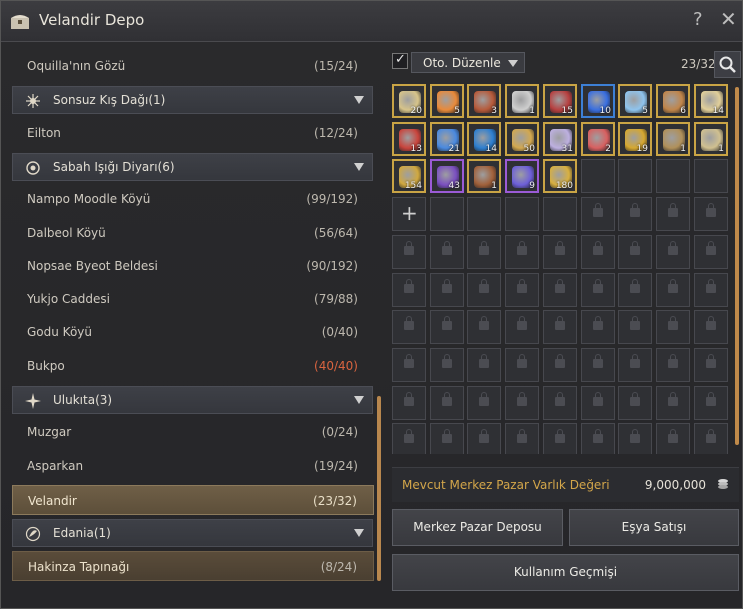 This screenshot has height=609, width=743. What do you see at coordinates (560, 139) in the screenshot?
I see `item-slot: 31` at bounding box center [560, 139].